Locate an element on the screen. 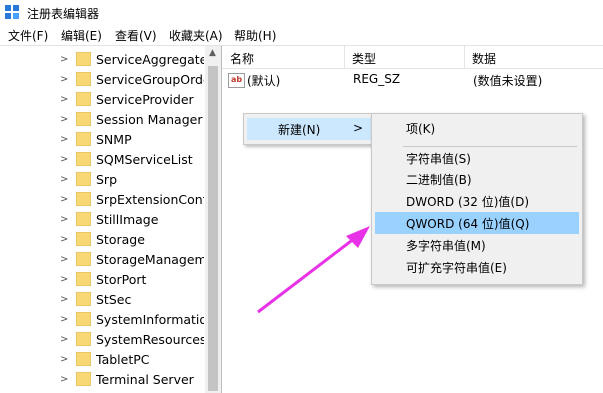 The height and width of the screenshot is (393, 603). annotation-arrow is located at coordinates (313, 270).